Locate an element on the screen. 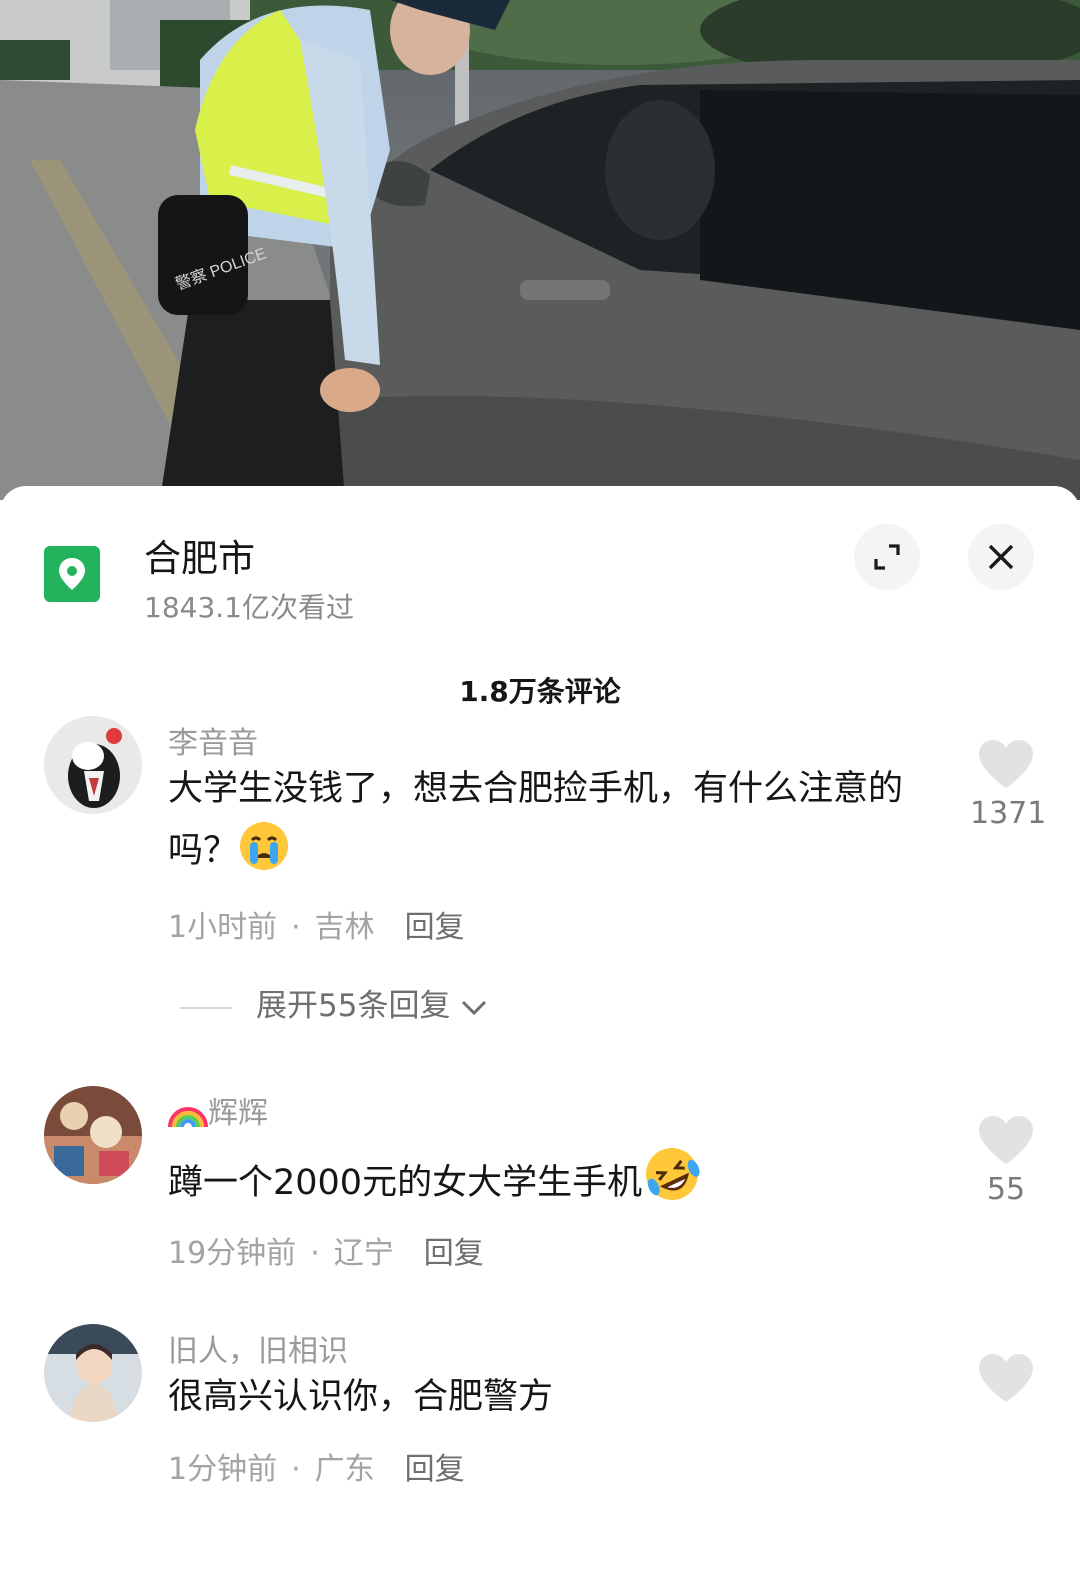 The height and width of the screenshot is (1580, 1080). like-button: 55 is located at coordinates (1006, 1160).